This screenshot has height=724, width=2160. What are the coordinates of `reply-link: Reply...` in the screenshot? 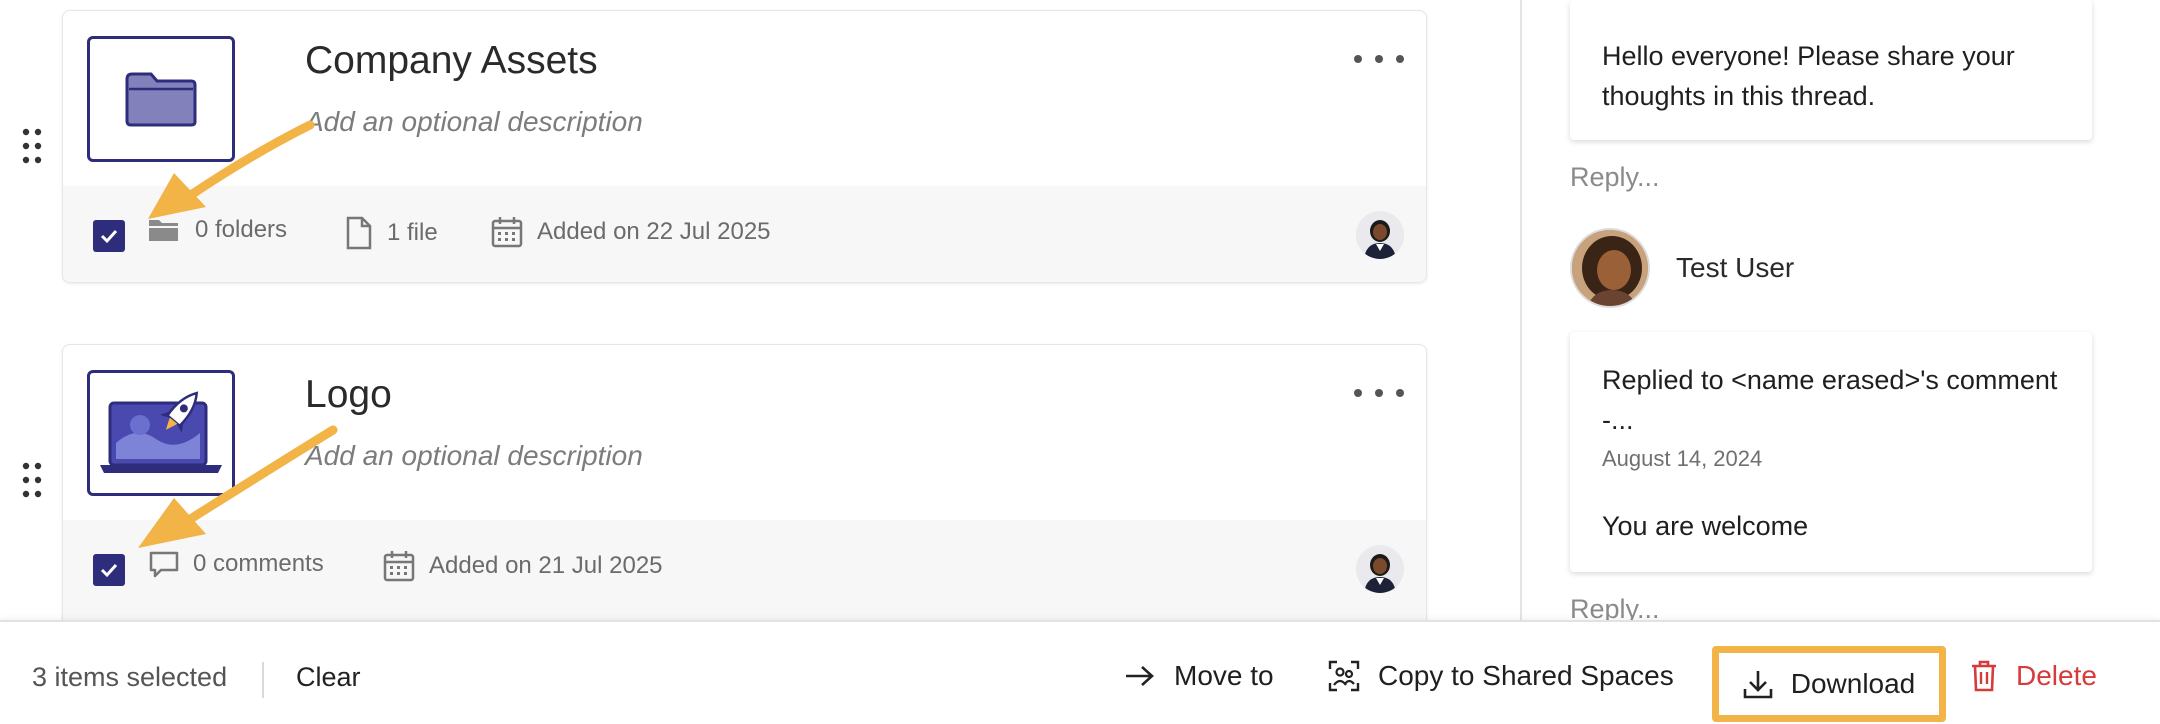 It's located at (1615, 177).